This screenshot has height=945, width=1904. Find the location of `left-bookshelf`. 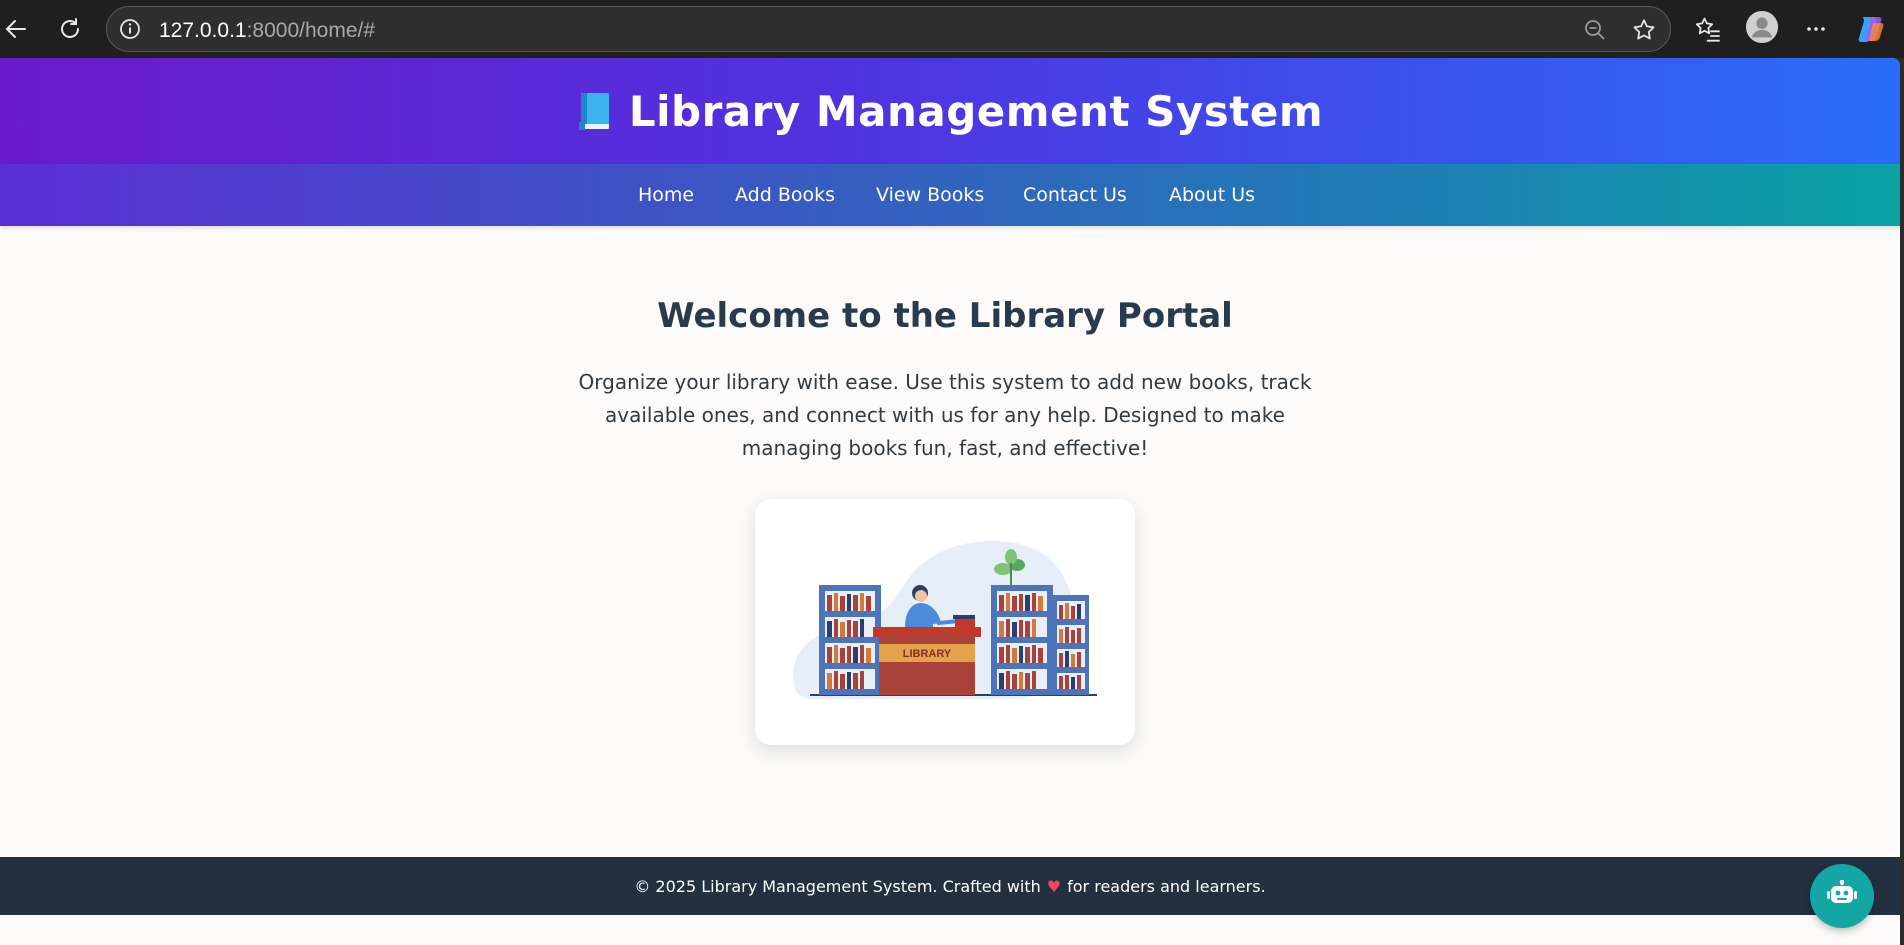

left-bookshelf is located at coordinates (850, 640).